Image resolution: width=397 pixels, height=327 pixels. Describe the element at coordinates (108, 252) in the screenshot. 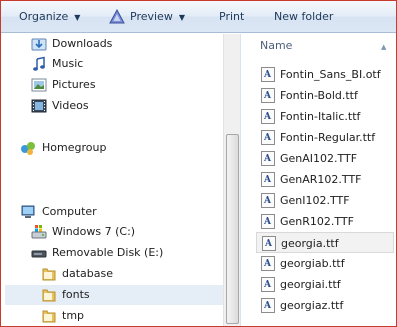

I see `nav-label: Removable Disk (E:)` at that location.